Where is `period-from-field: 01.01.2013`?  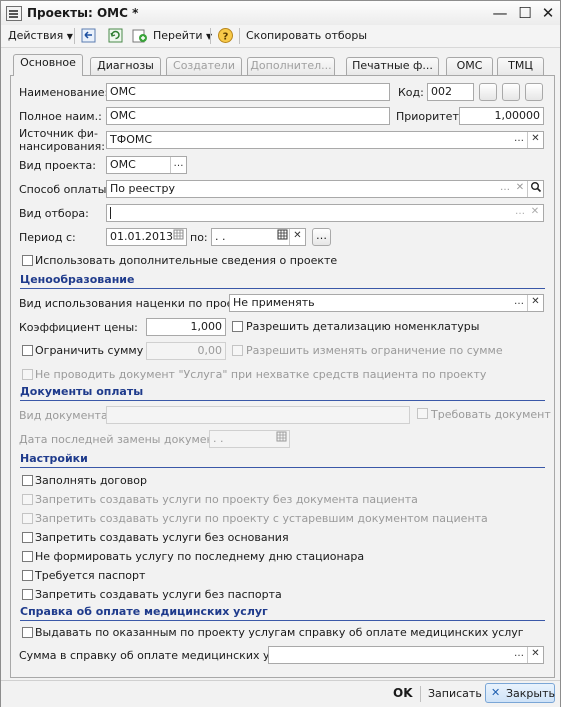
period-from-field: 01.01.2013 is located at coordinates (146, 237).